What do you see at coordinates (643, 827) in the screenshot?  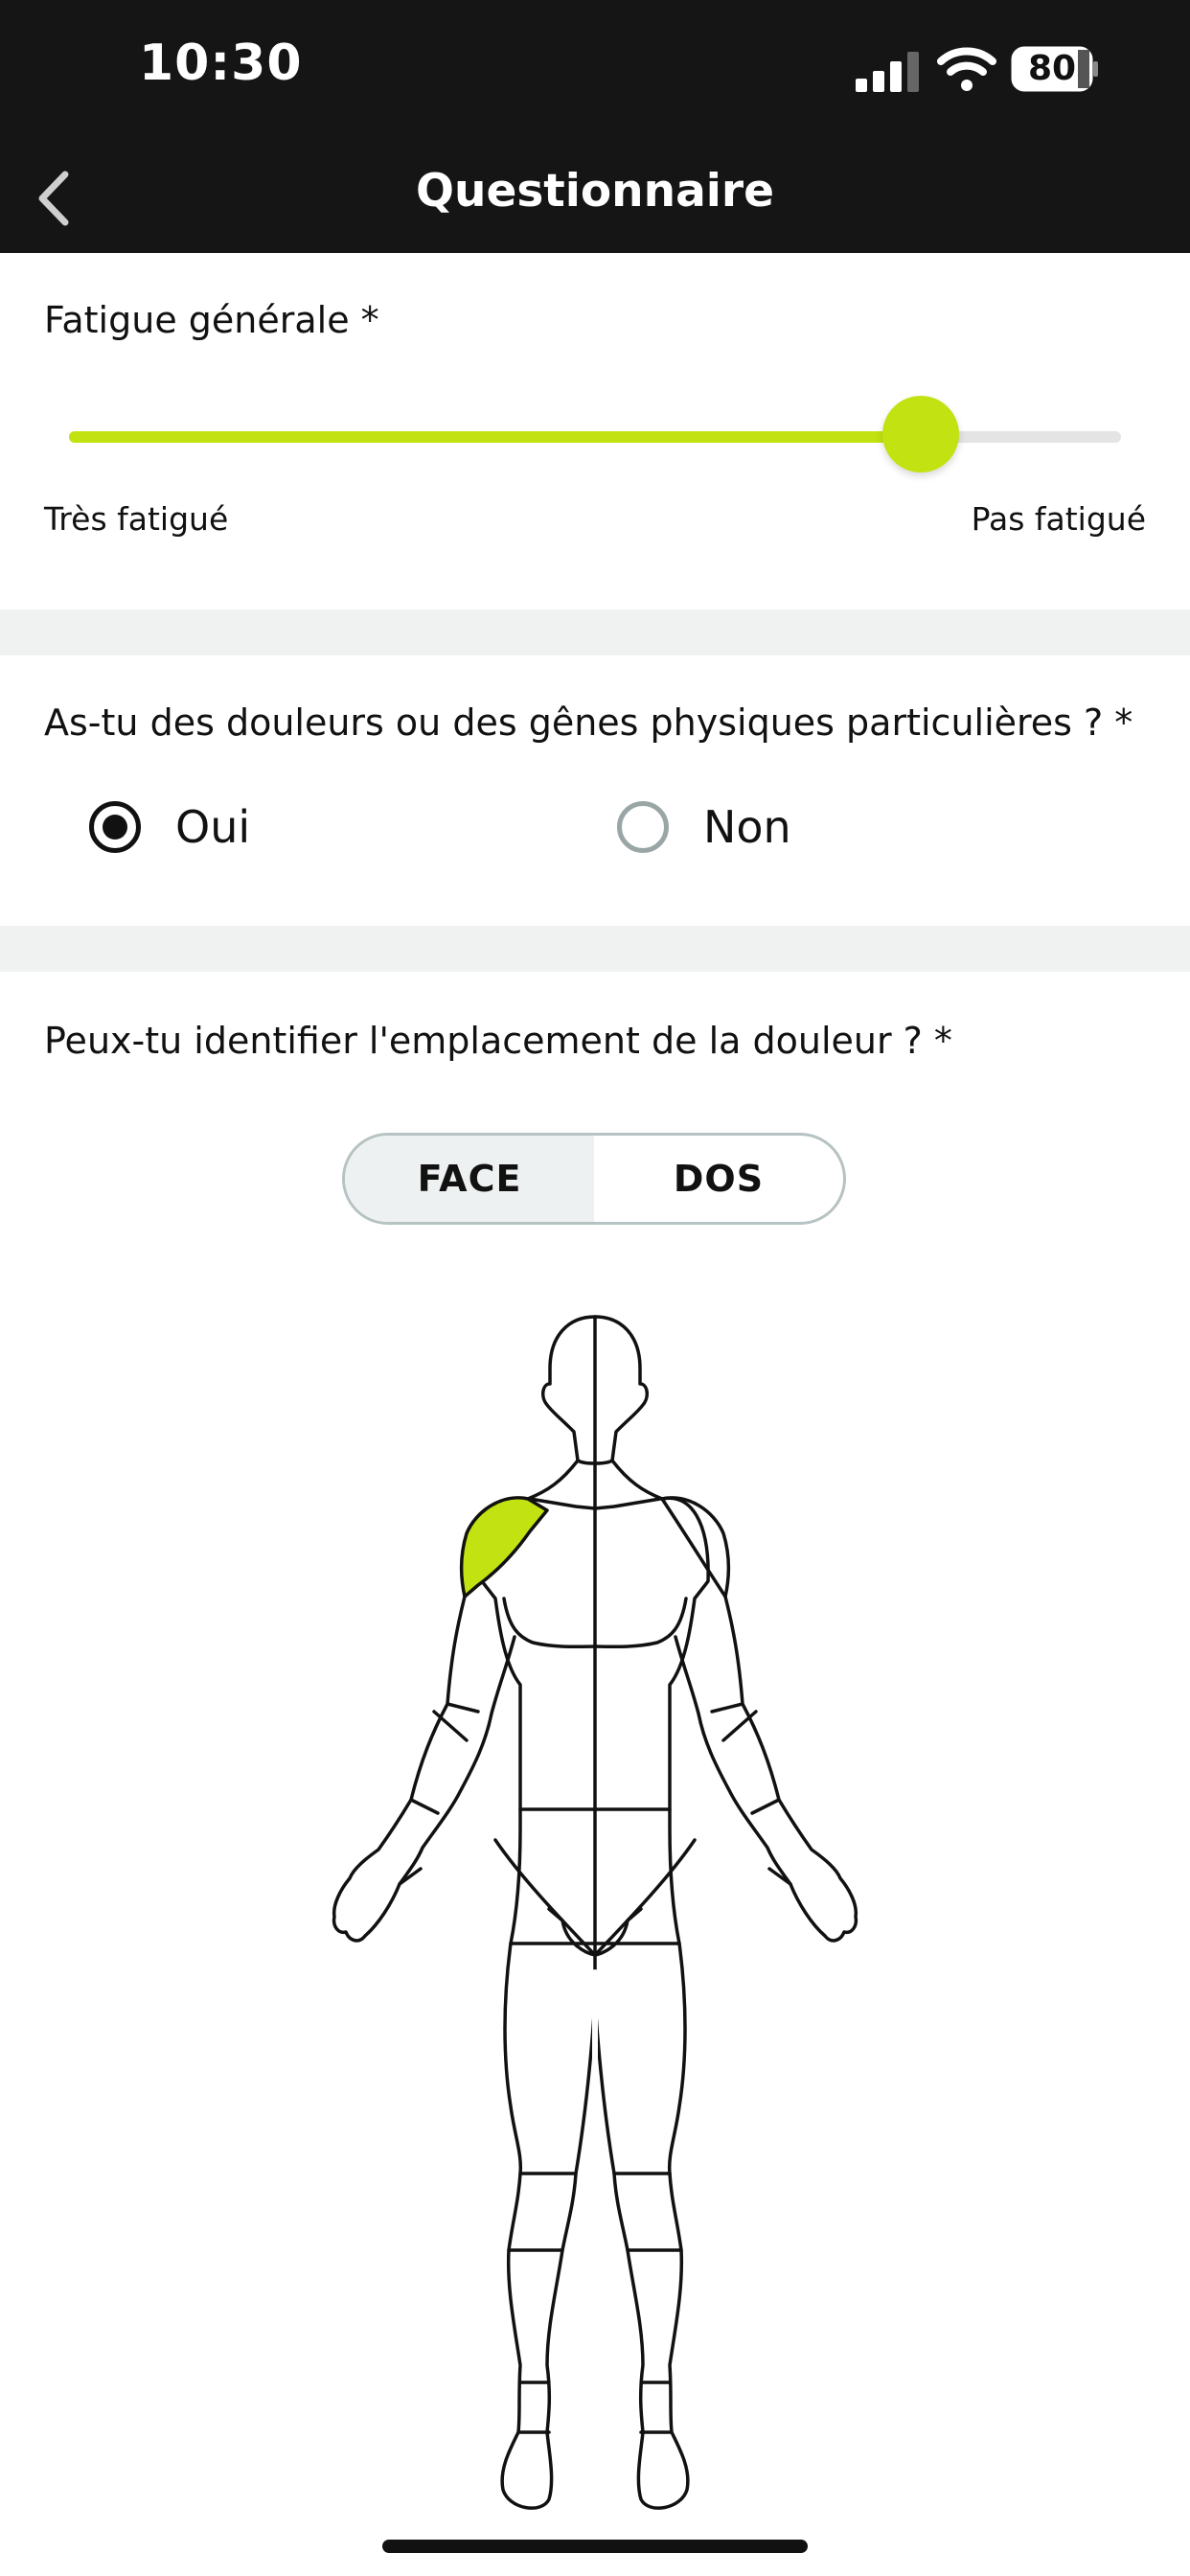 I see `radio-unselected-icon` at bounding box center [643, 827].